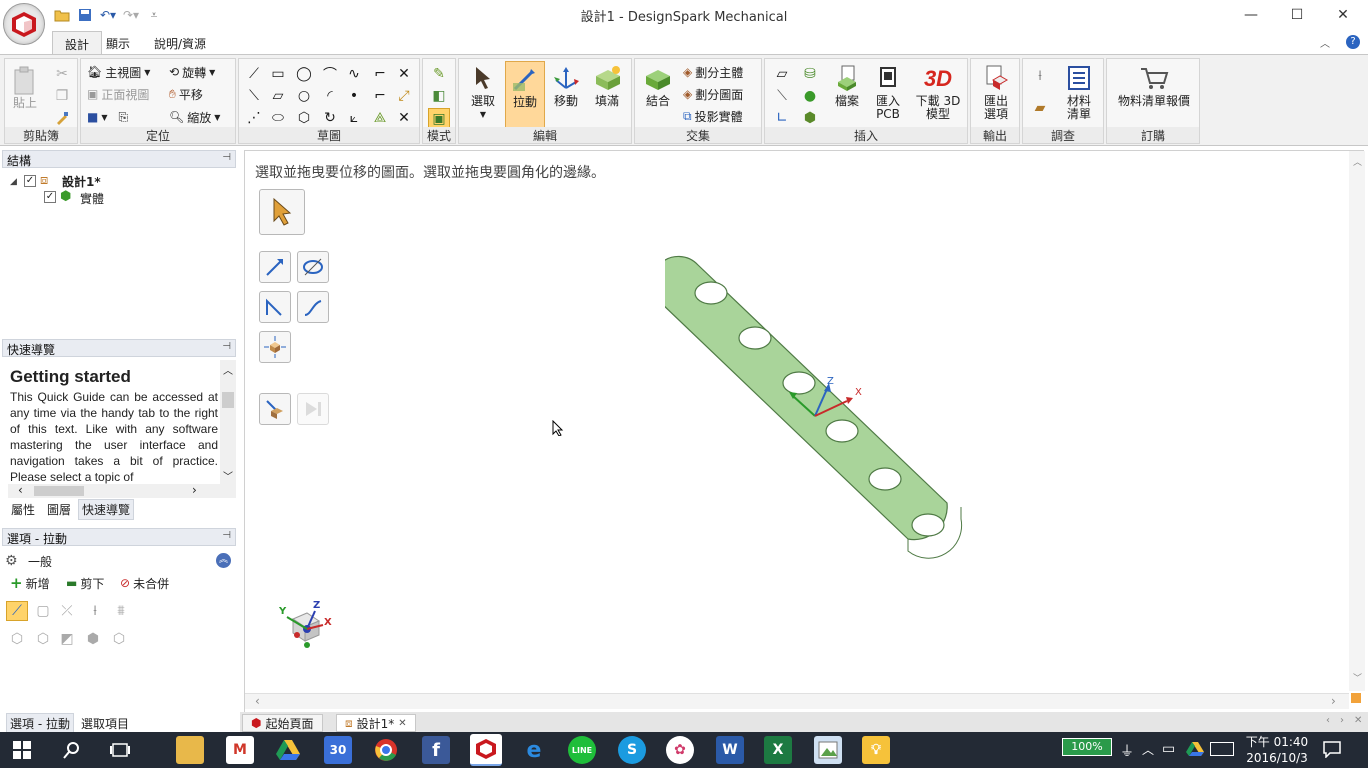  Describe the element at coordinates (144, 583) in the screenshot. I see `no-merge-option: ⊘ 未合併` at that location.